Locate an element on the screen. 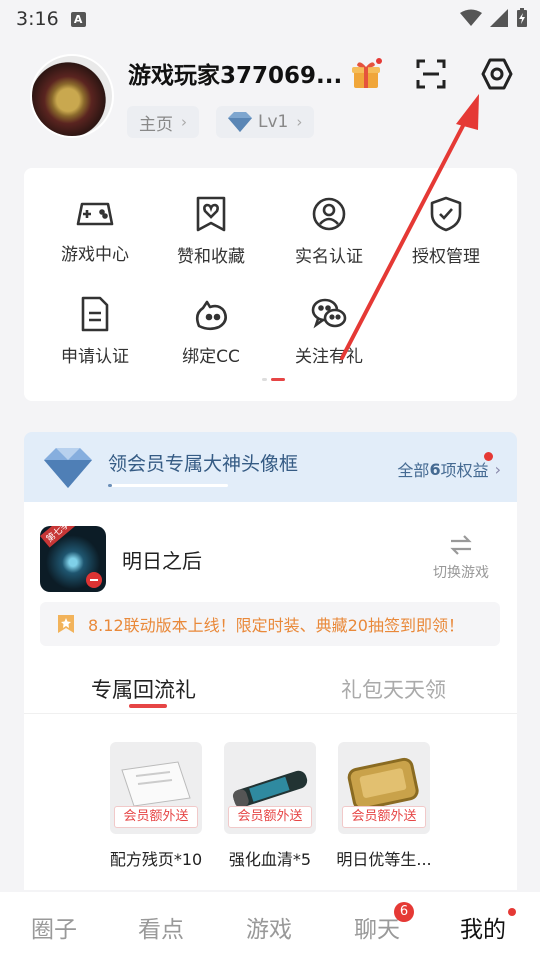 This screenshot has width=540, height=960. gift-name: 配方残页*10 is located at coordinates (156, 859).